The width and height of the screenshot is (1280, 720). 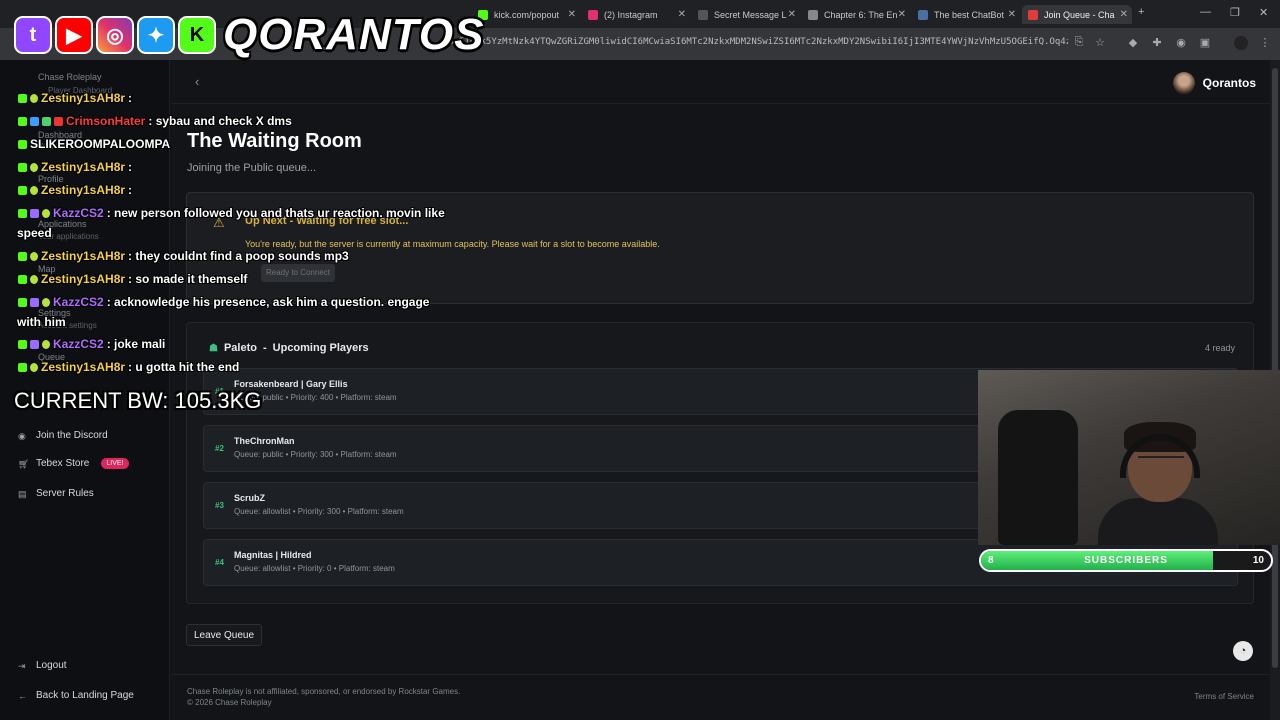 I want to click on scrollbar-thumb, so click(x=1275, y=368).